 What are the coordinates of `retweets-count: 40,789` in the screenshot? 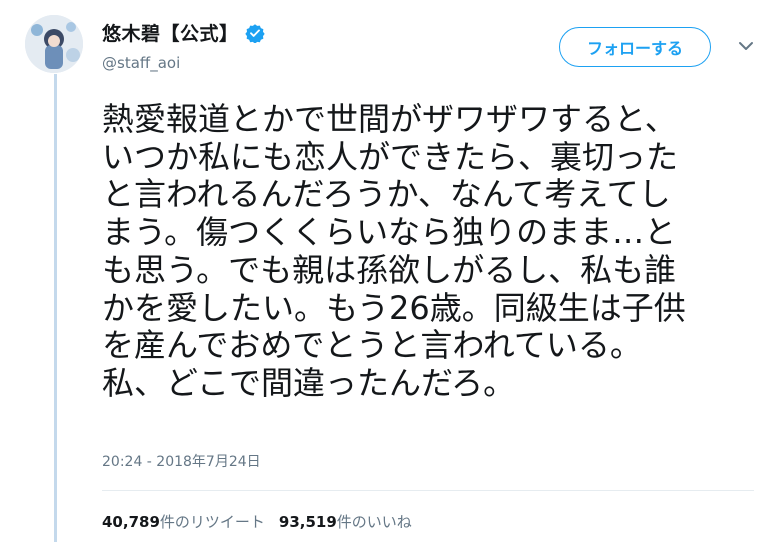 It's located at (131, 522).